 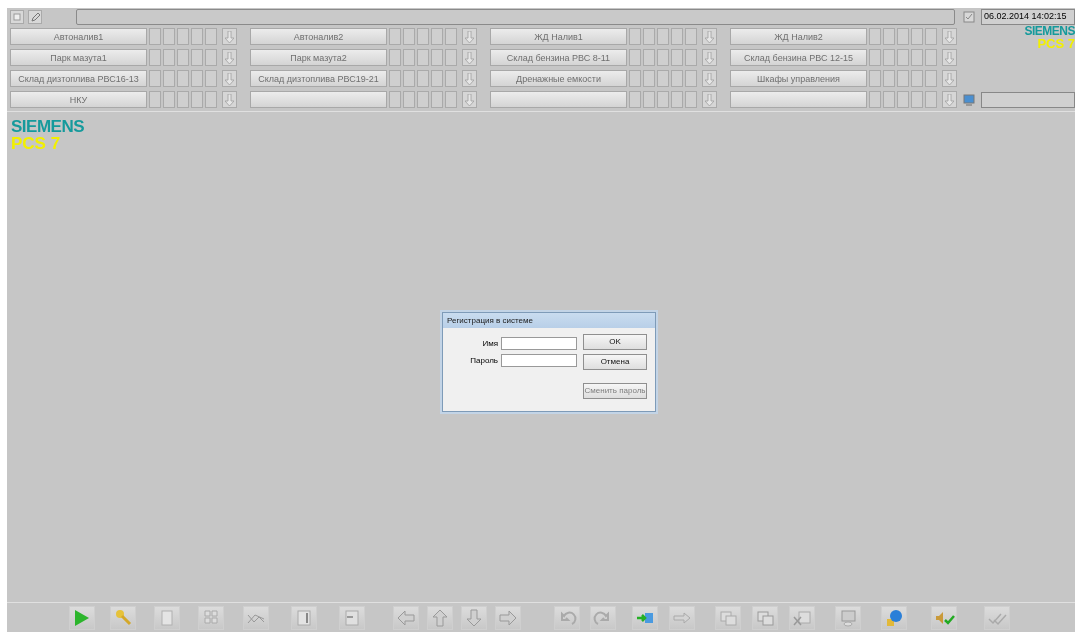 I want to click on area-button: Автоналив2, so click(x=318, y=36).